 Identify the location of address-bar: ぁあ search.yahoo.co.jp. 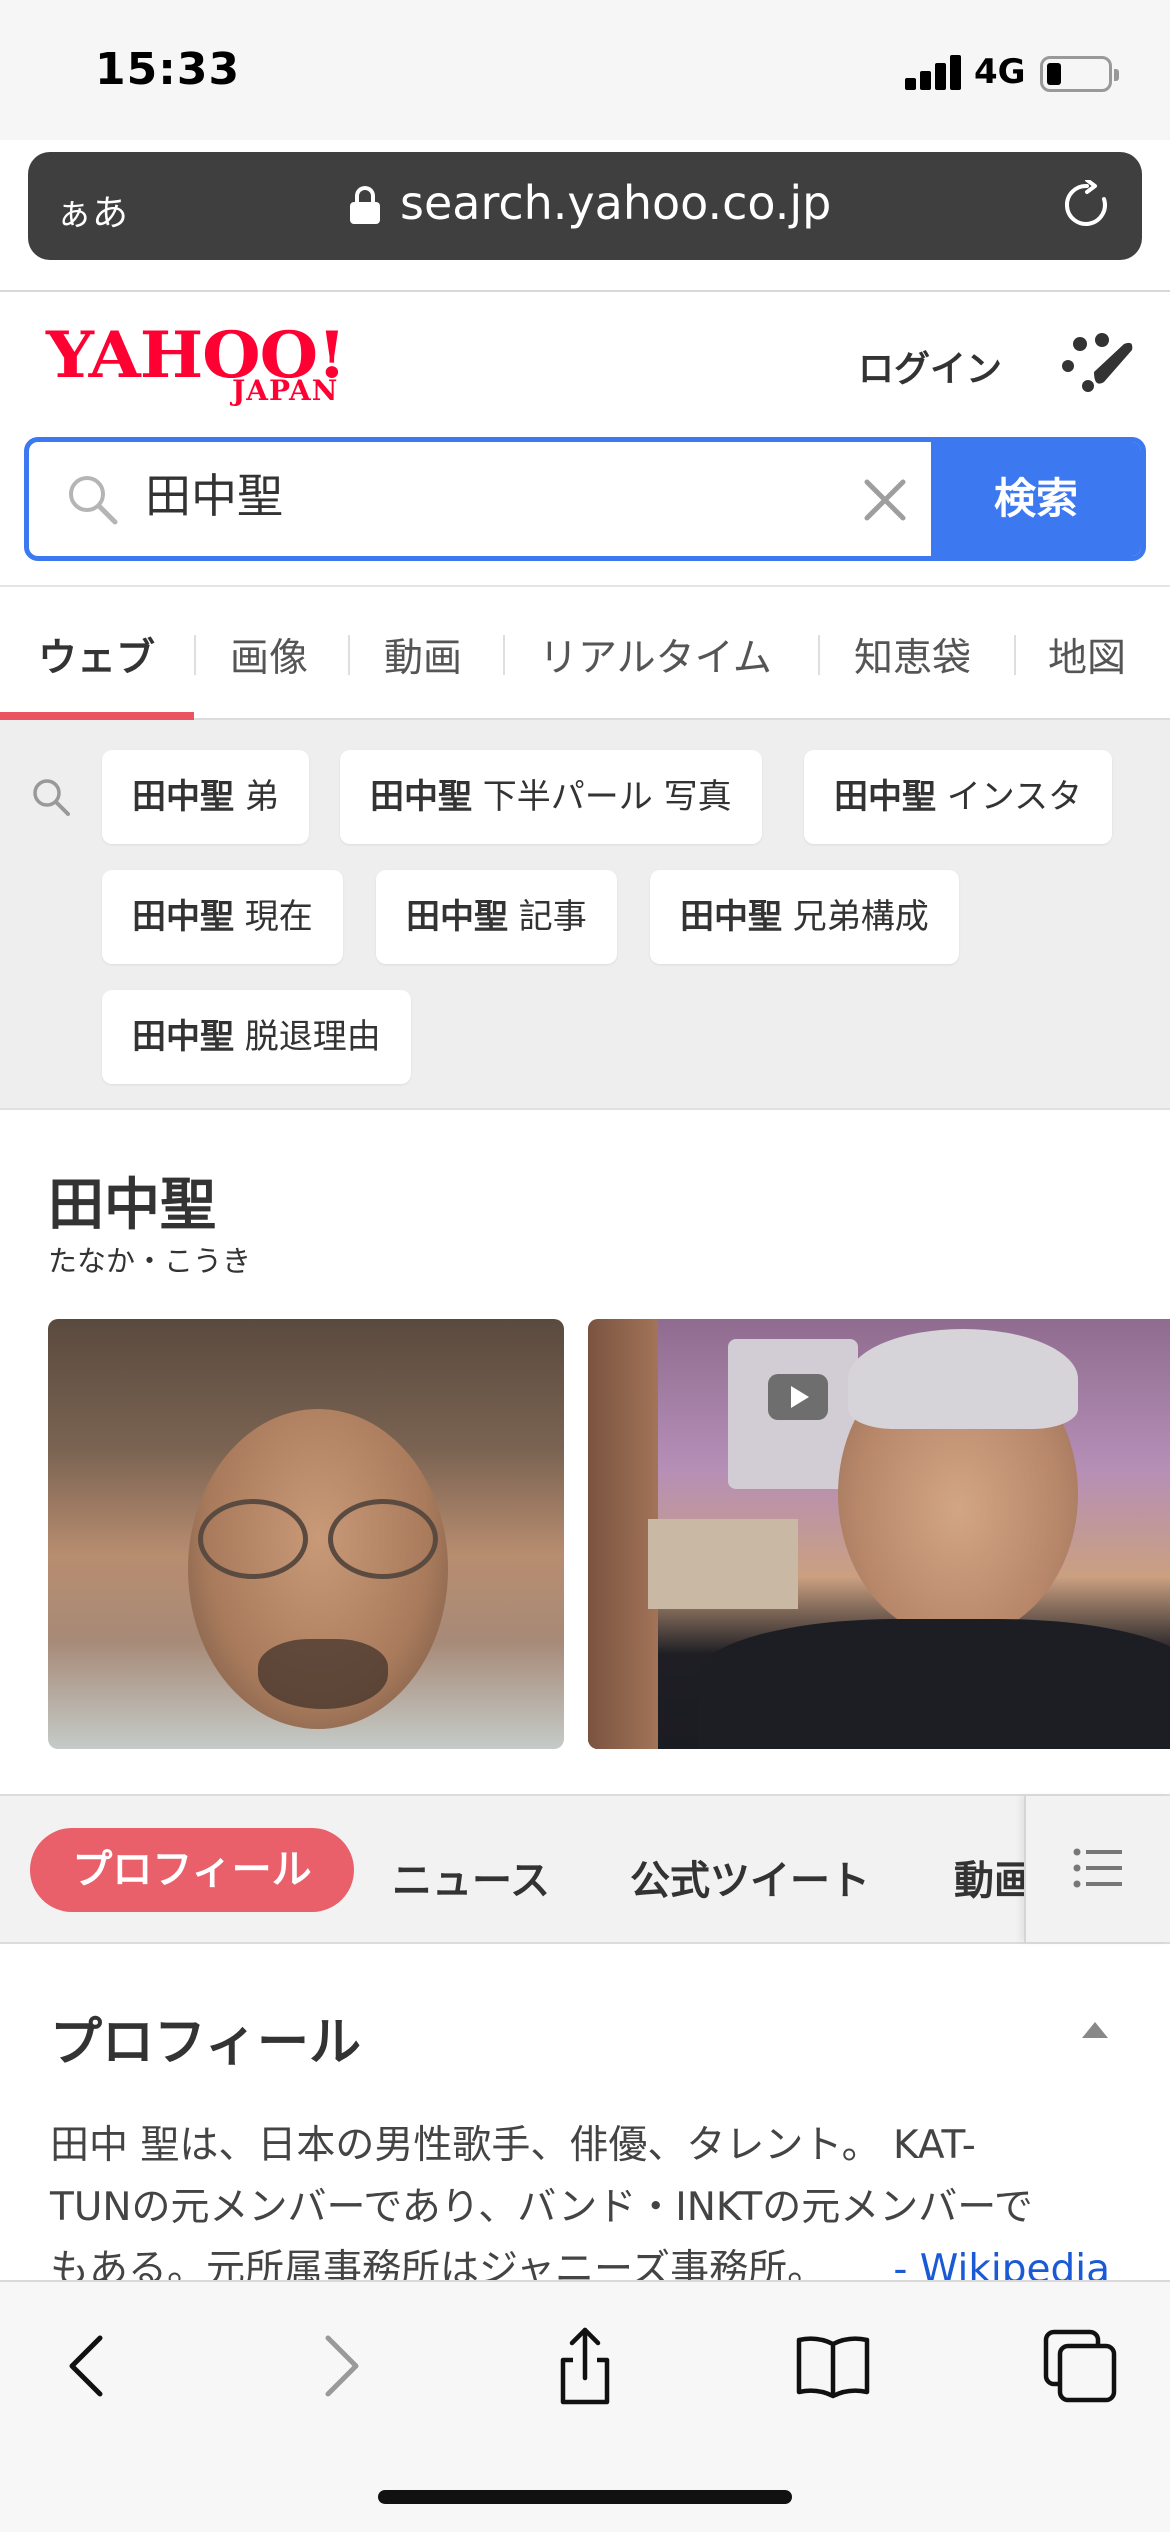
(585, 206).